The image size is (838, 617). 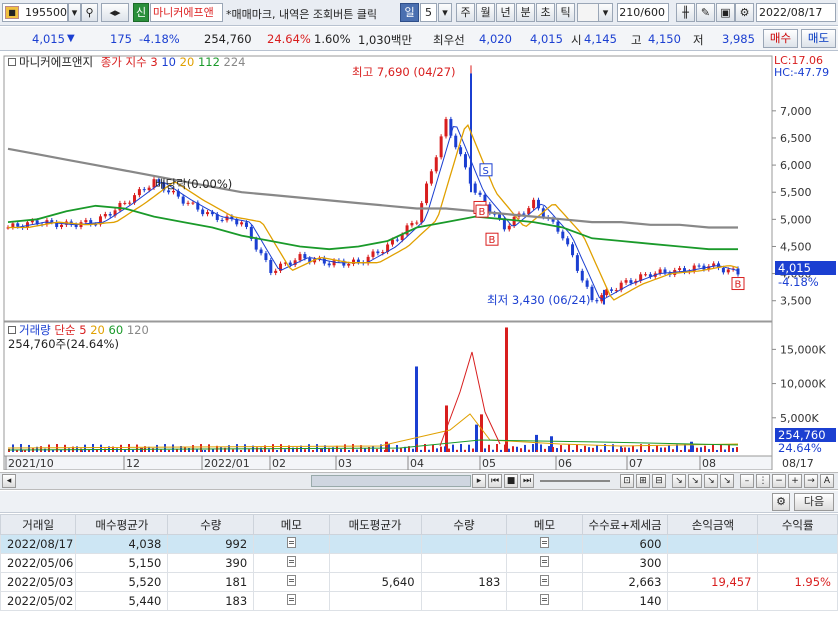 What do you see at coordinates (781, 502) in the screenshot?
I see `table-settings-button: ⚙` at bounding box center [781, 502].